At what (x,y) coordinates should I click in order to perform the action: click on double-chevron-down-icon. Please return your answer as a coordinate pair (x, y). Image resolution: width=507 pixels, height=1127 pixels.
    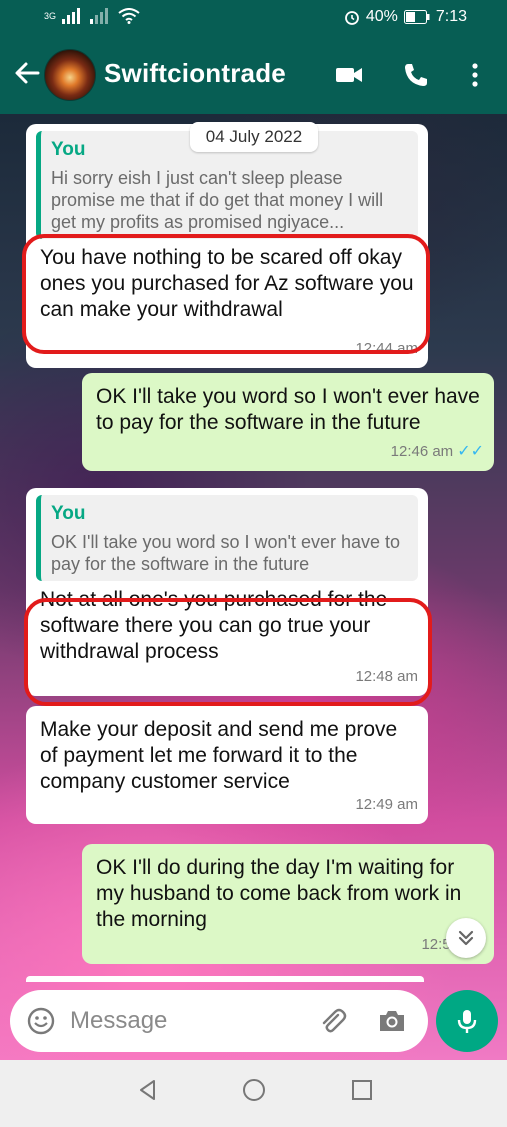
    Looking at the image, I should click on (466, 938).